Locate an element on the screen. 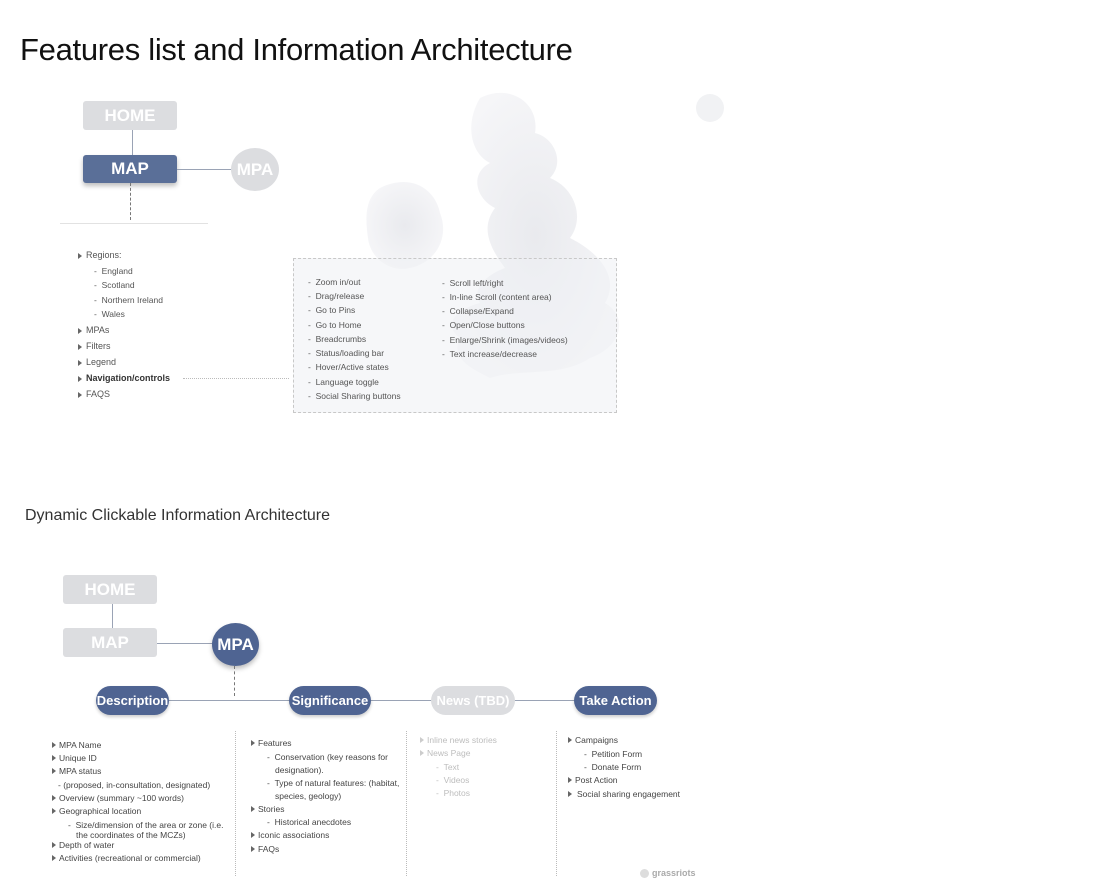  list-item: MPA Name is located at coordinates (76, 745).